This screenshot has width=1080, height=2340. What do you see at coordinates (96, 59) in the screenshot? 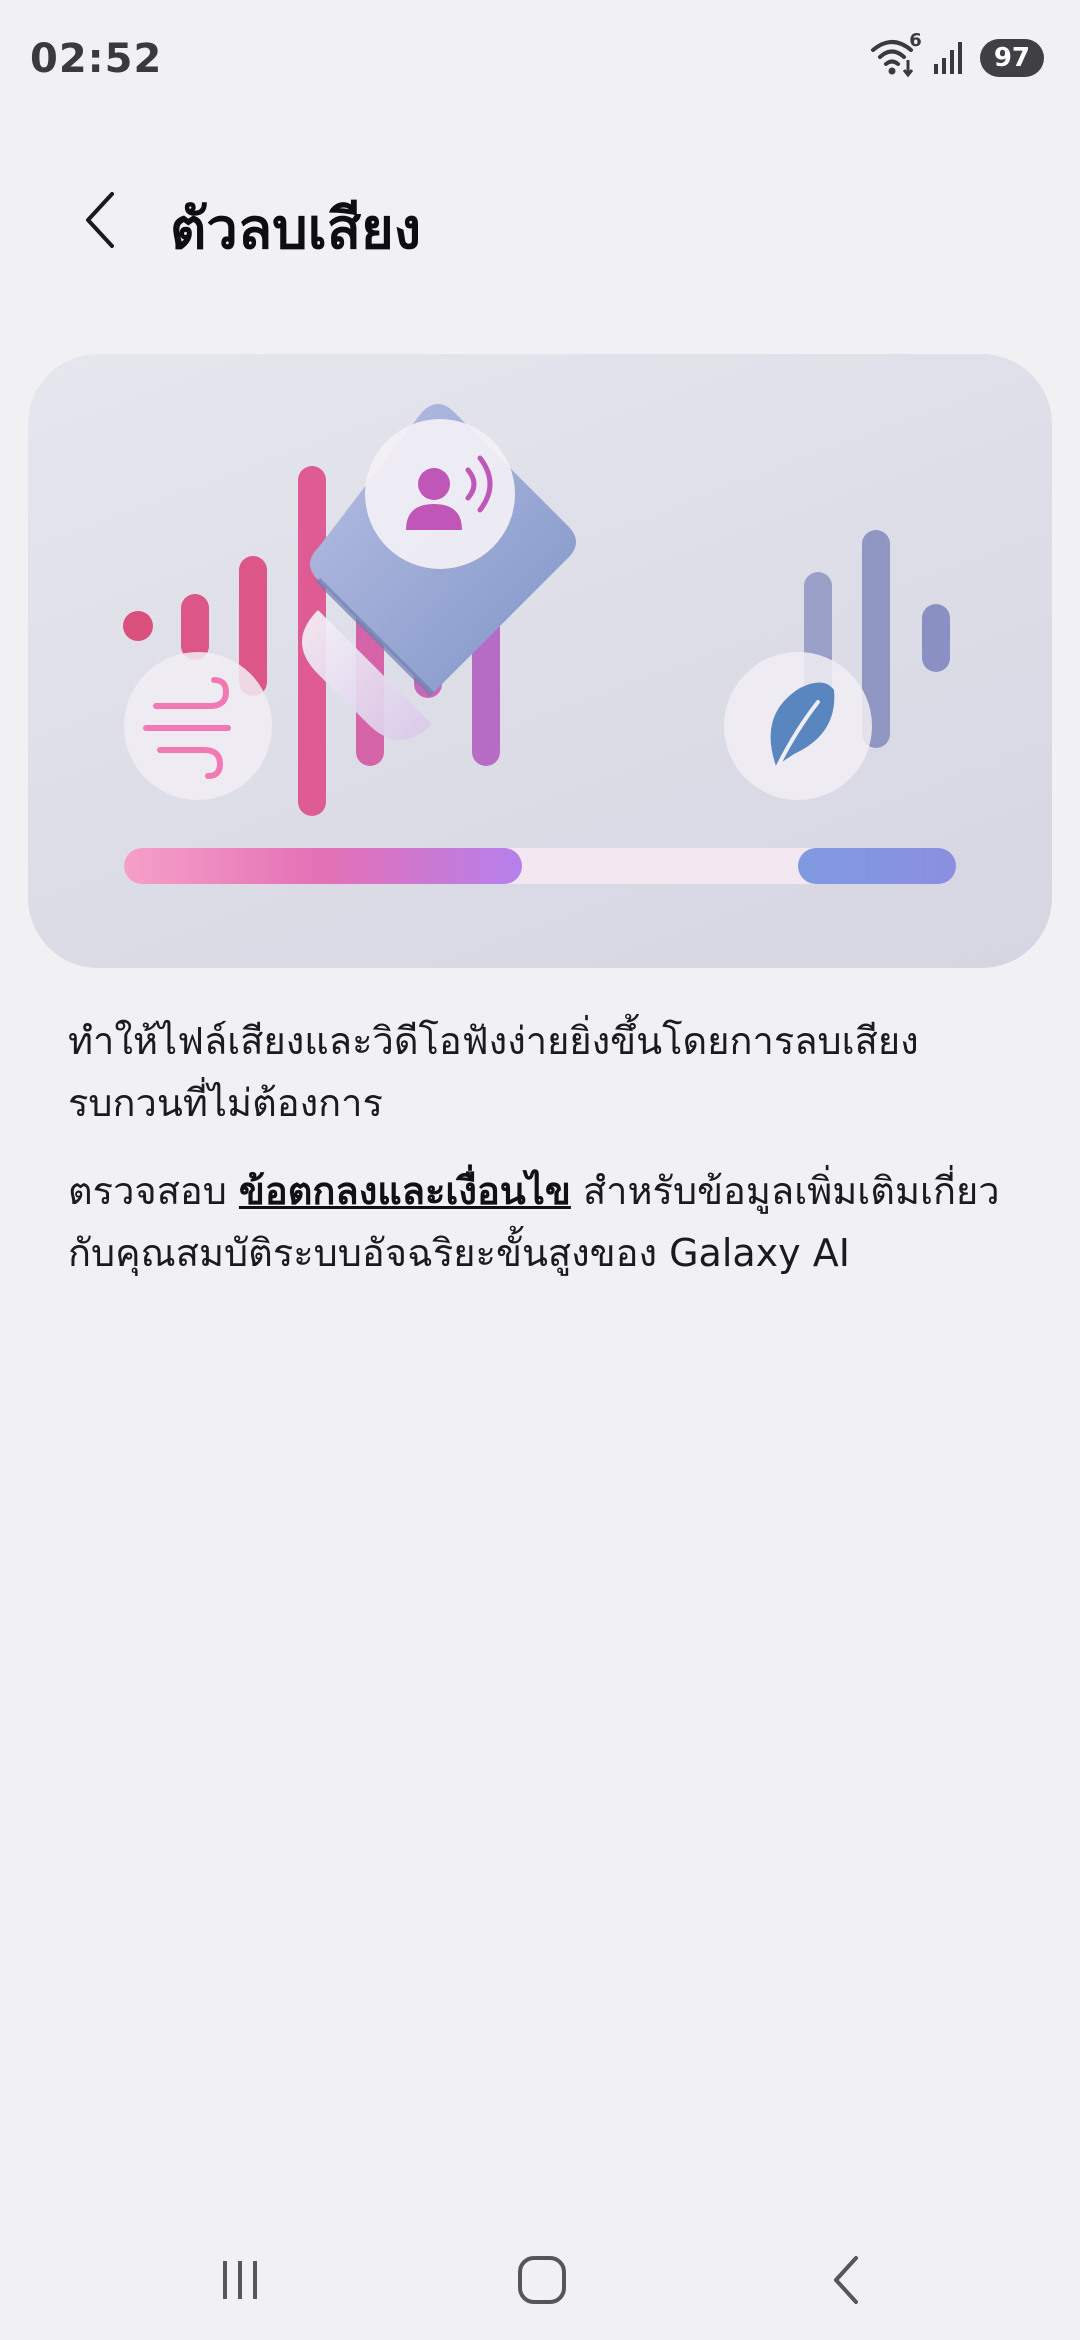
I see `status-time: 02:52` at bounding box center [96, 59].